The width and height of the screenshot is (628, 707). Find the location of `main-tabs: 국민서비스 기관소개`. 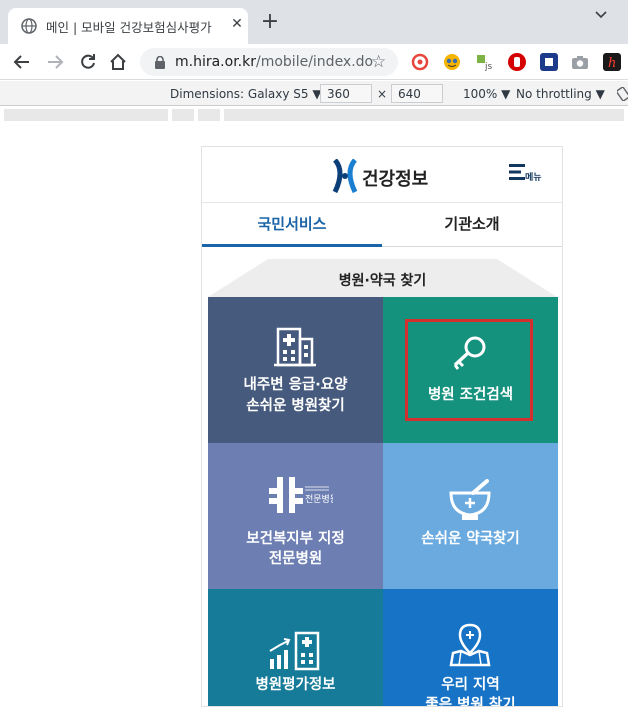

main-tabs: 국민서비스 기관소개 is located at coordinates (382, 225).